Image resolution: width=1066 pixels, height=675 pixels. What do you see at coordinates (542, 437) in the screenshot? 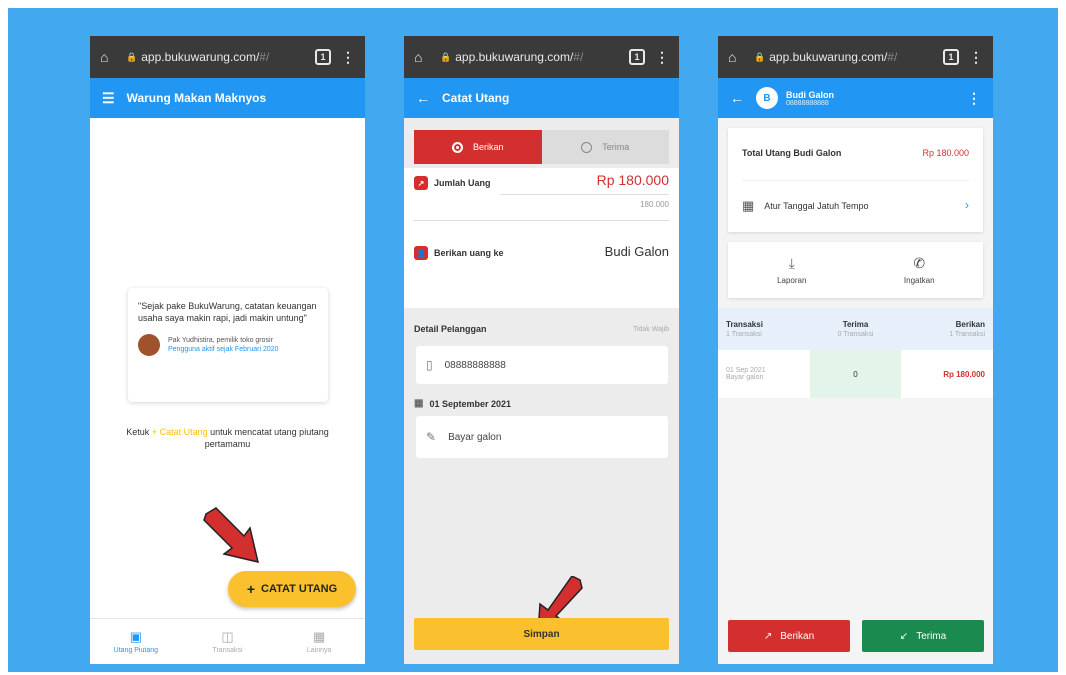
I see `note-field: ✎ Bayar galon` at bounding box center [542, 437].